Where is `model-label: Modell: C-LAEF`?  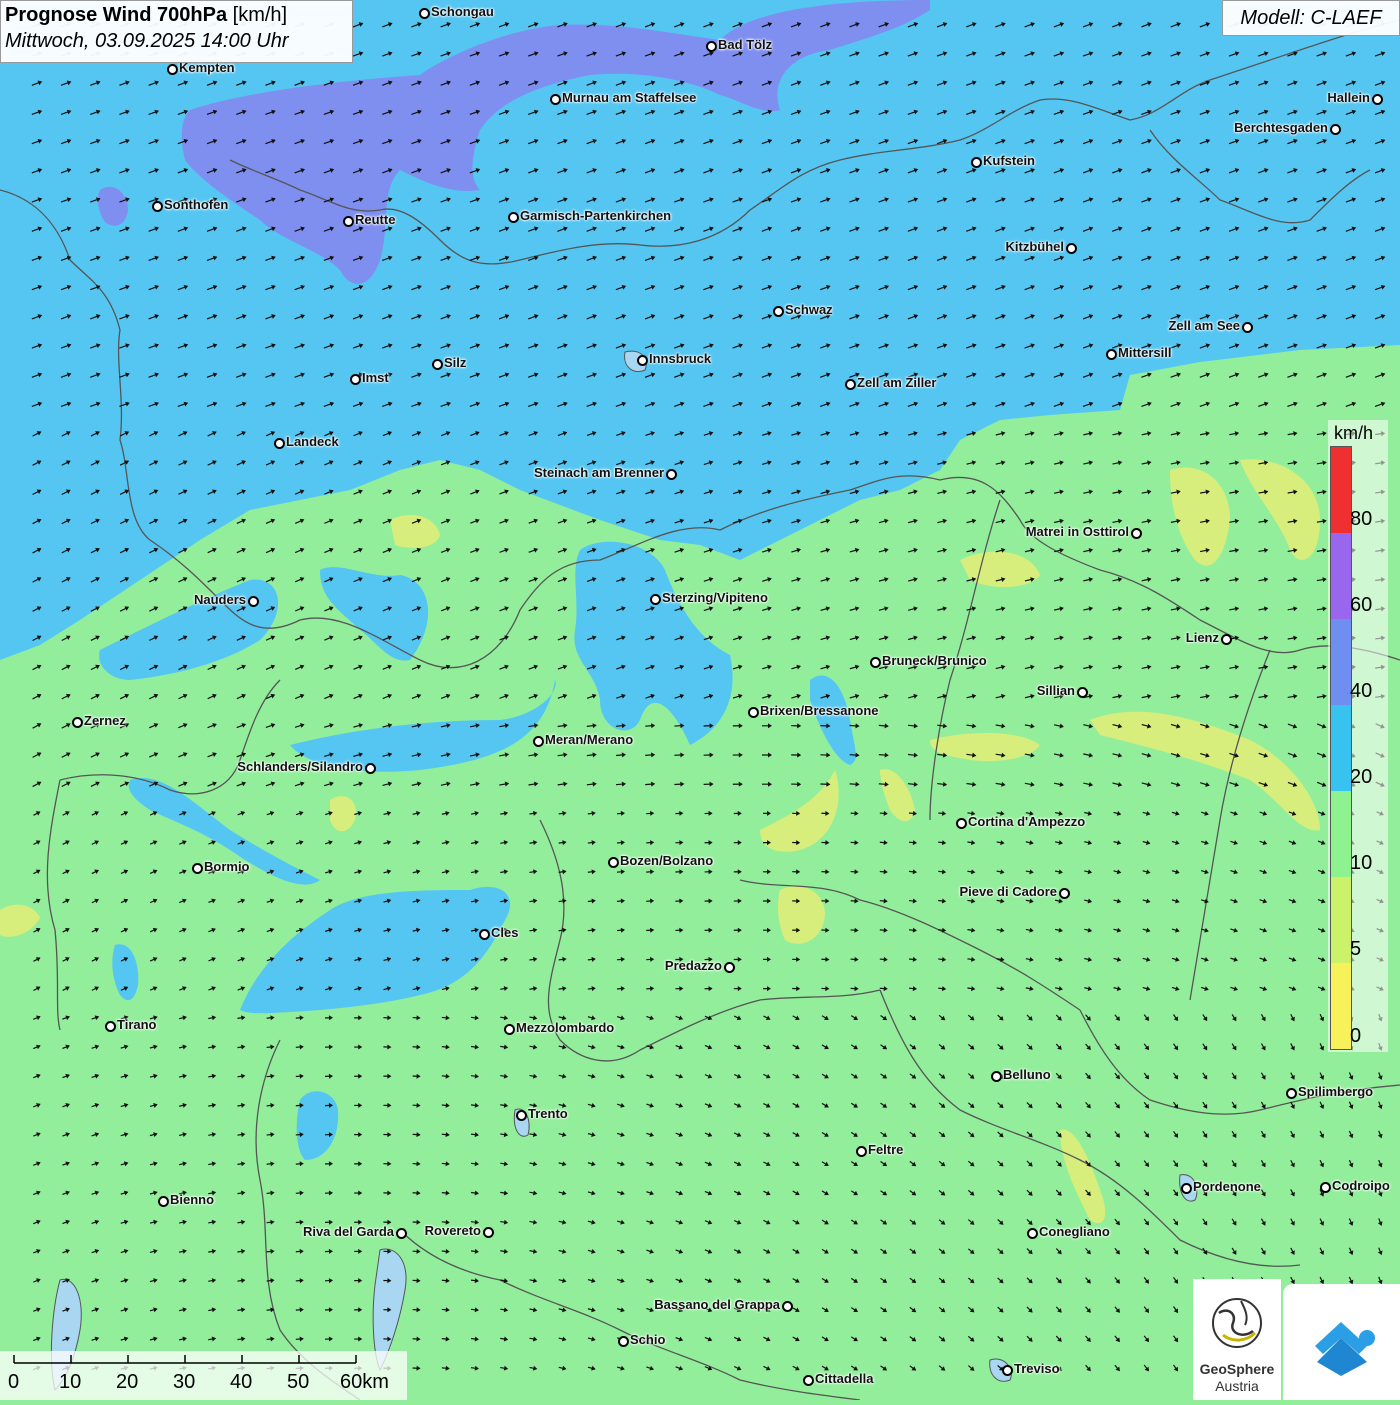
model-label: Modell: C-LAEF is located at coordinates (1311, 18).